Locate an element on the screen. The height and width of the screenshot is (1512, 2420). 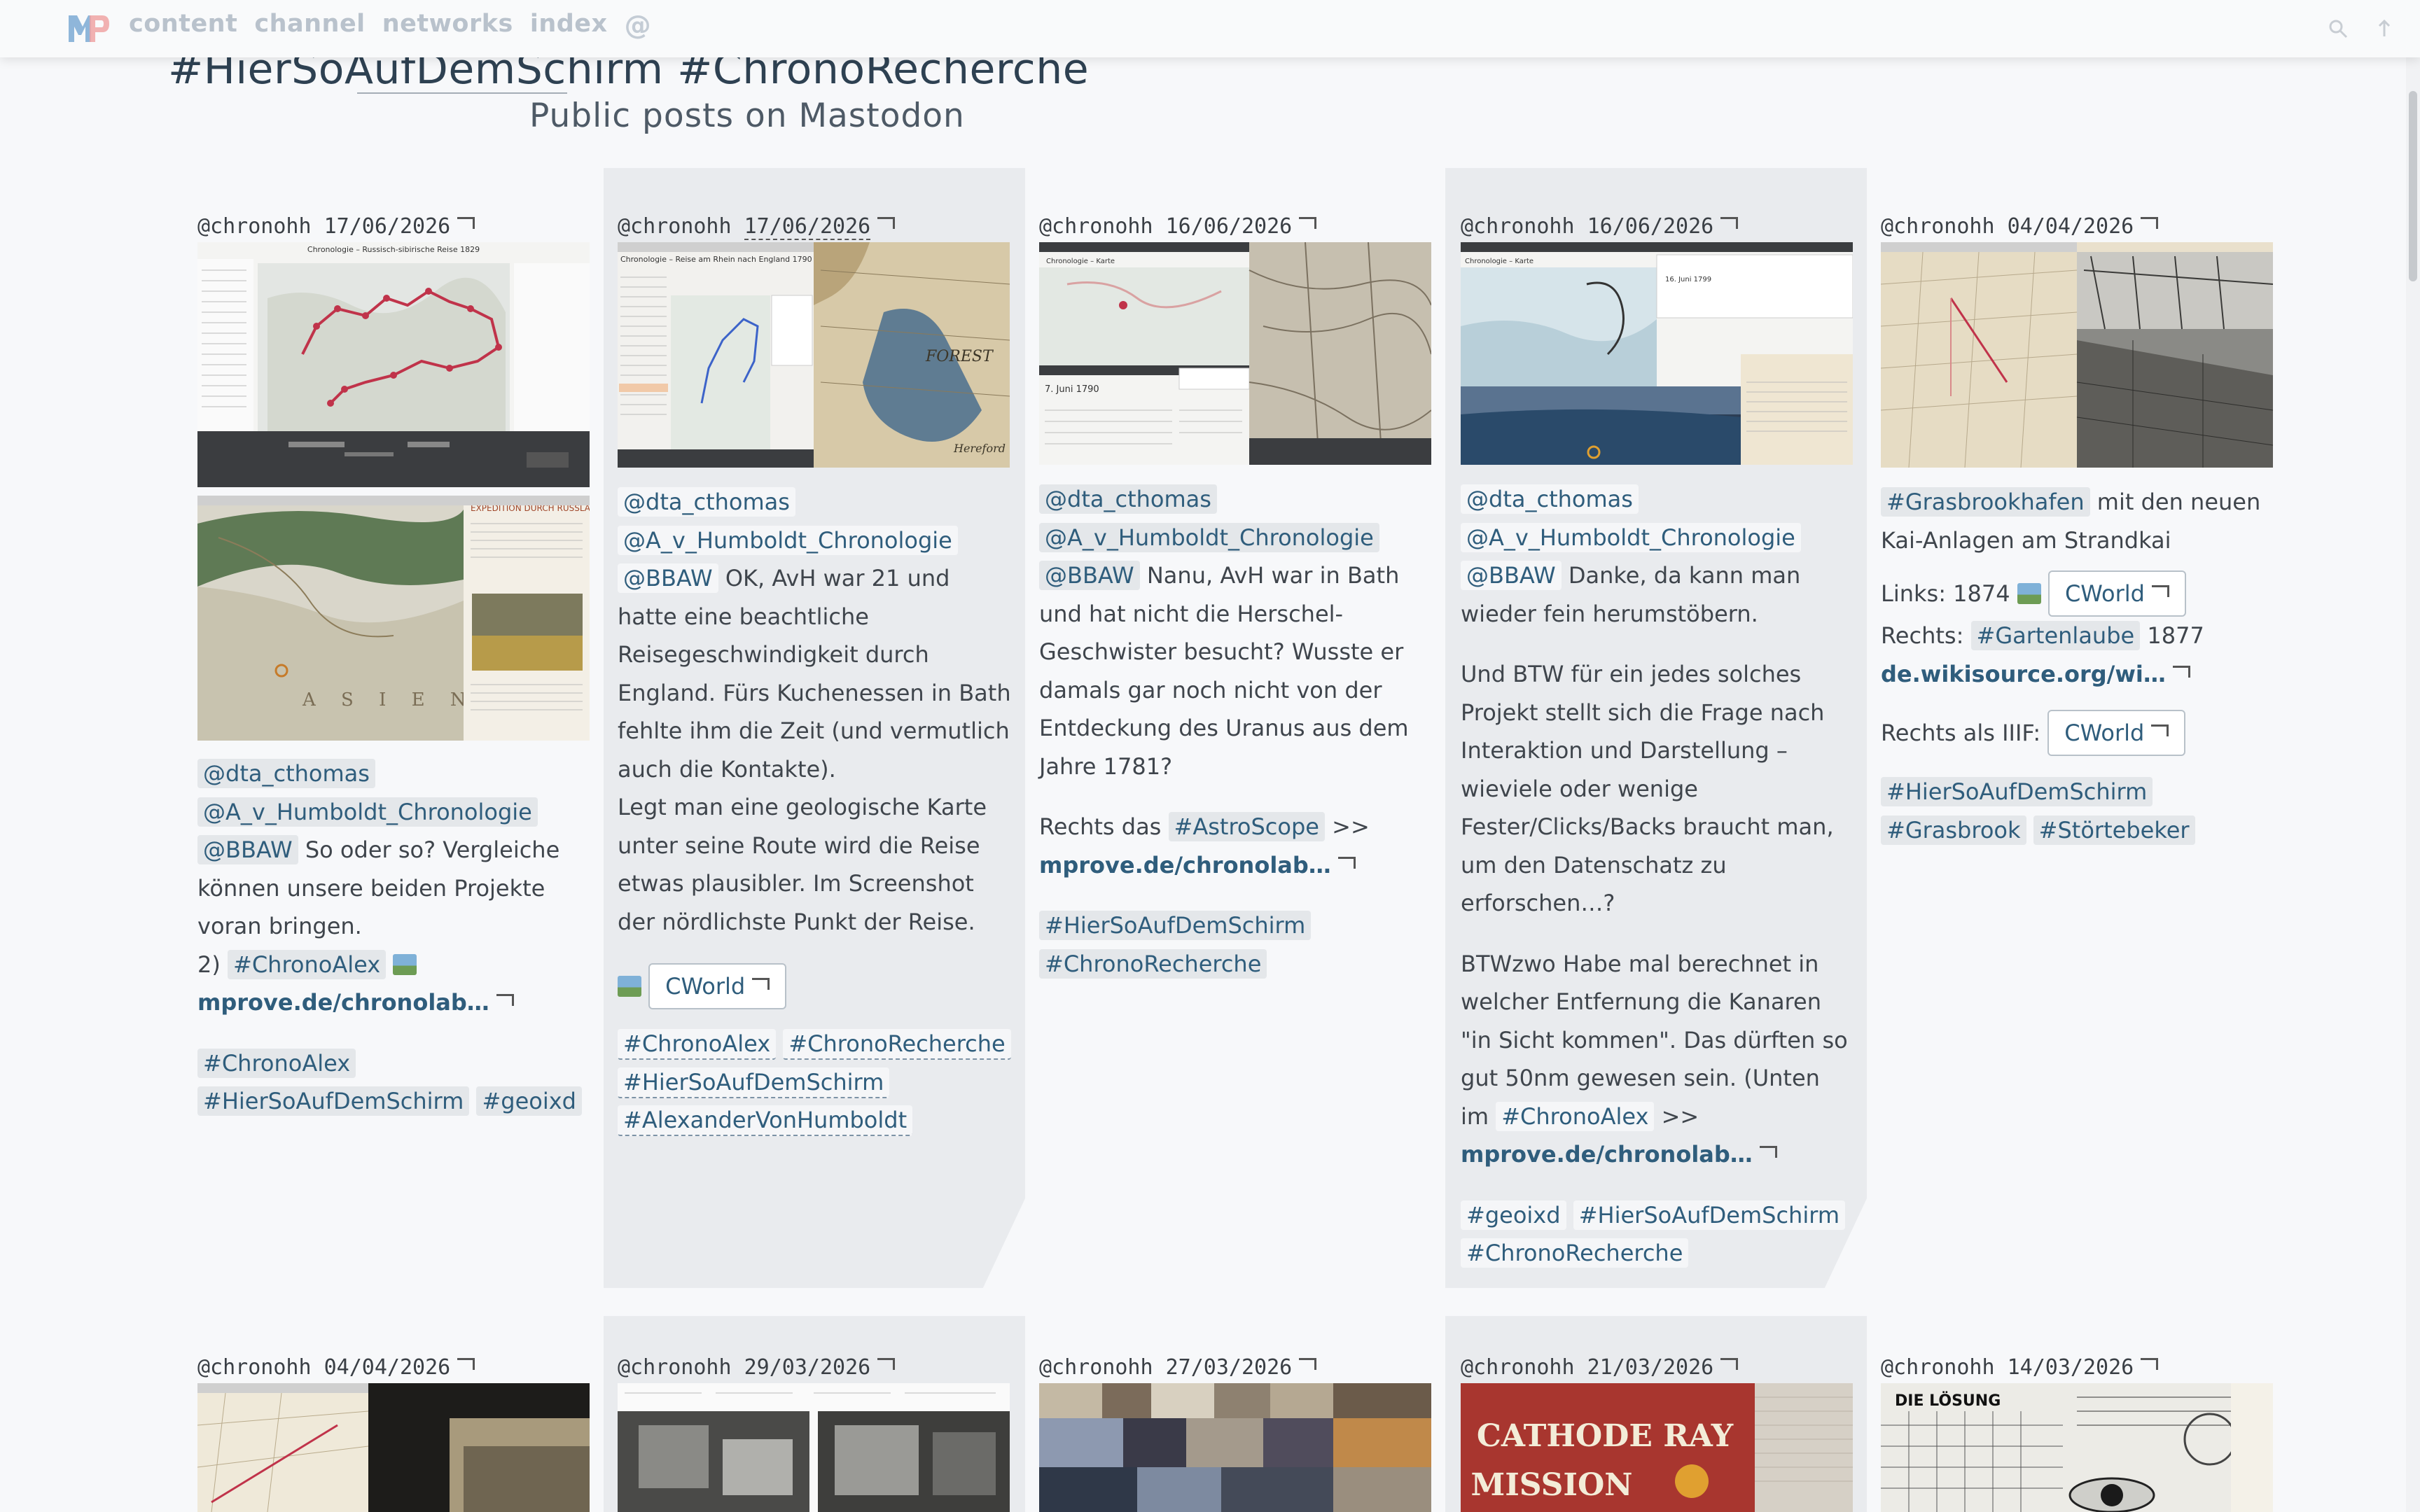
nav-at: @ is located at coordinates (638, 25).